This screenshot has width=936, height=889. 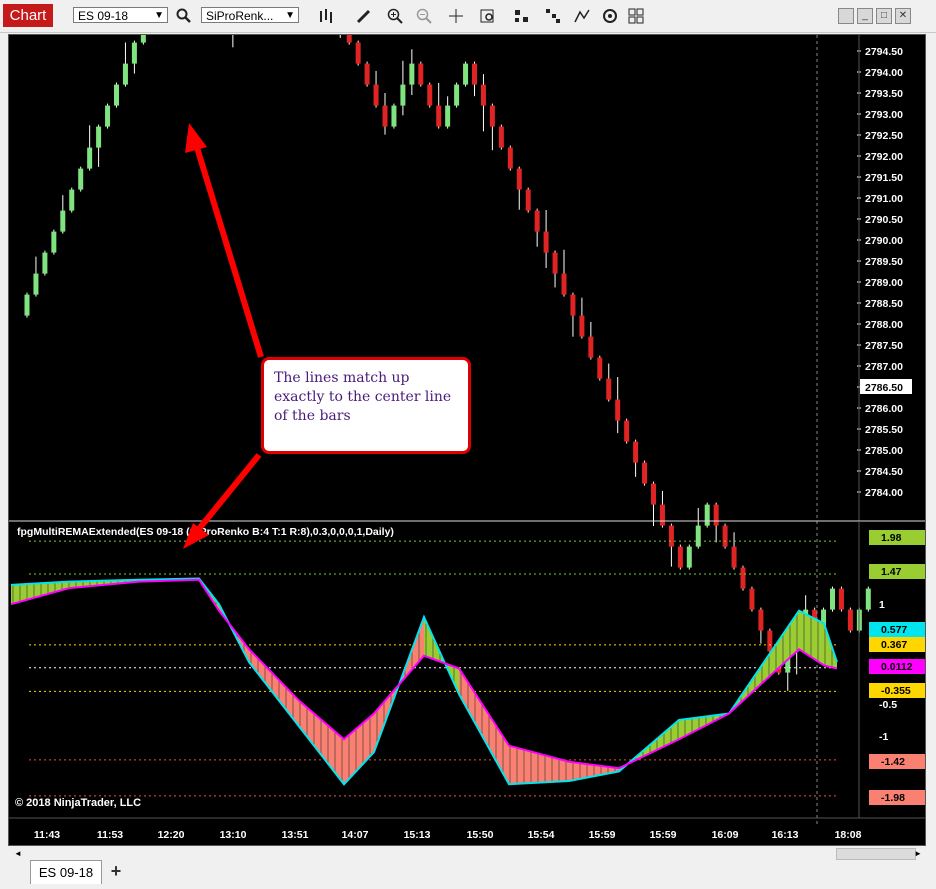 I want to click on price-label: 2790.00, so click(x=884, y=241).